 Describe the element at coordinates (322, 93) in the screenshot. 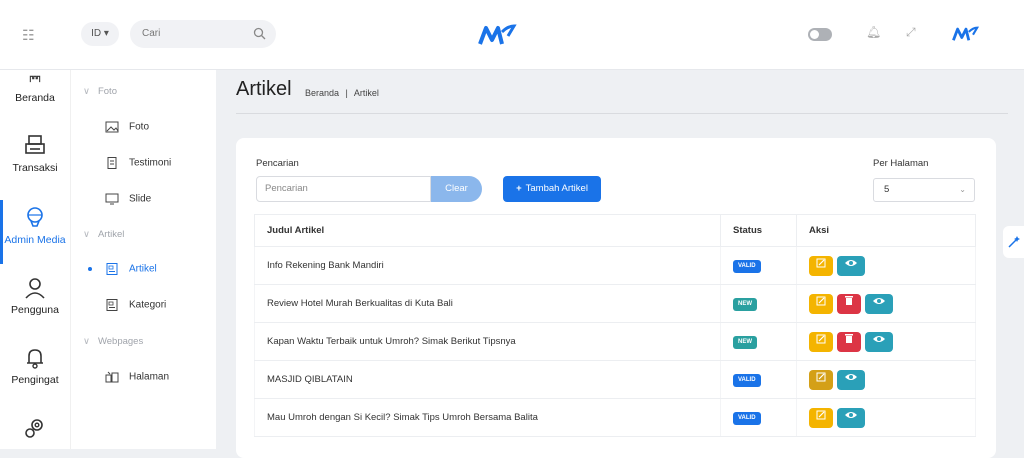

I see `breadcrumb-home: Beranda` at that location.